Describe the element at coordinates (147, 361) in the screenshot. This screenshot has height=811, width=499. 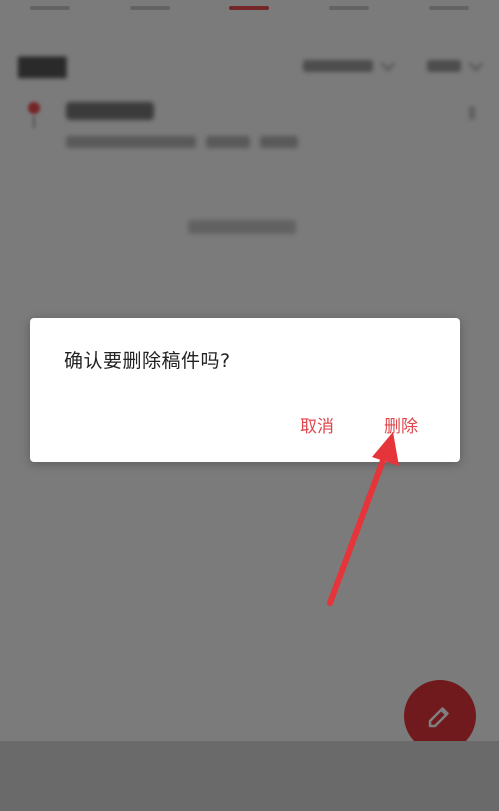
I see `dialog-message: 确认要删除稿件吗?` at that location.